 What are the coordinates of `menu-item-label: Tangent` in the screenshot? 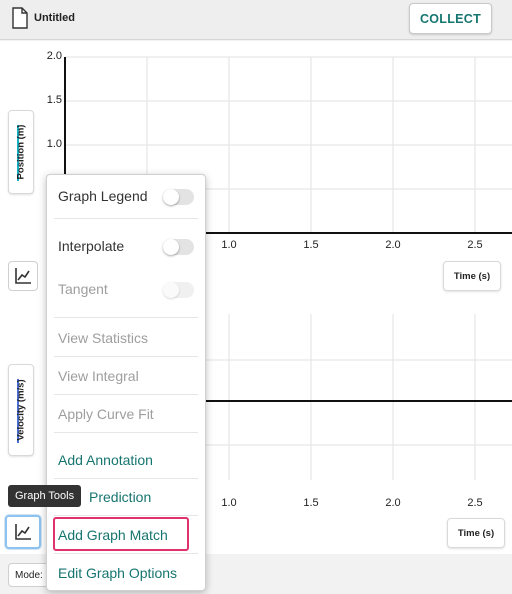 It's located at (83, 289).